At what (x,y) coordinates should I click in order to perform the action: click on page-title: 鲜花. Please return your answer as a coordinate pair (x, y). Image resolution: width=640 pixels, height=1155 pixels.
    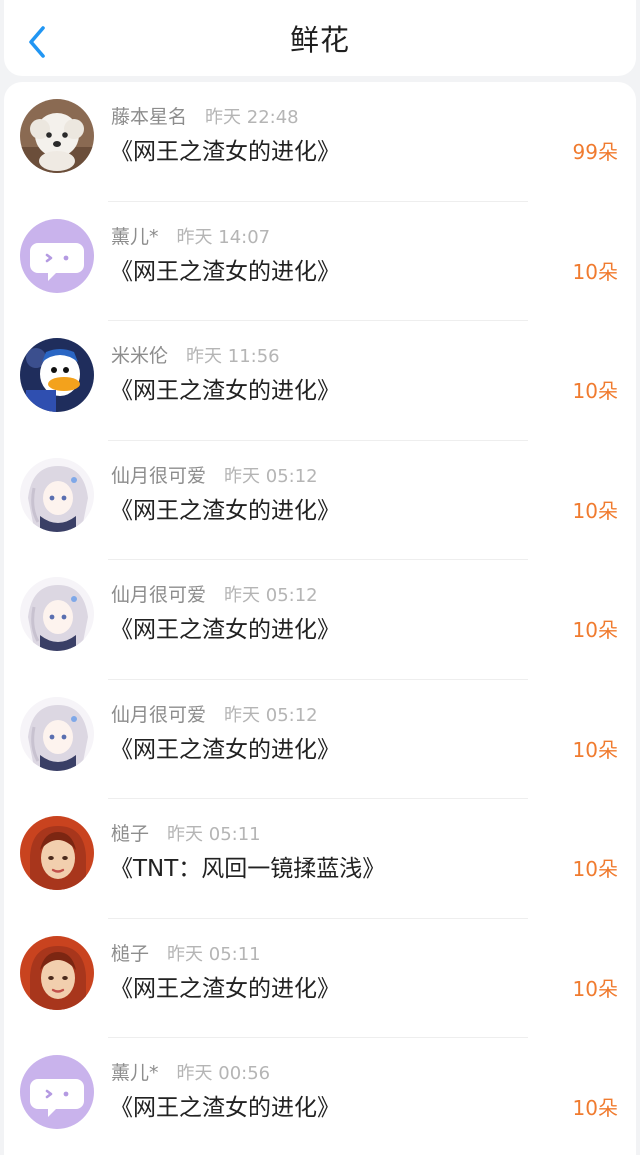
    Looking at the image, I should click on (319, 40).